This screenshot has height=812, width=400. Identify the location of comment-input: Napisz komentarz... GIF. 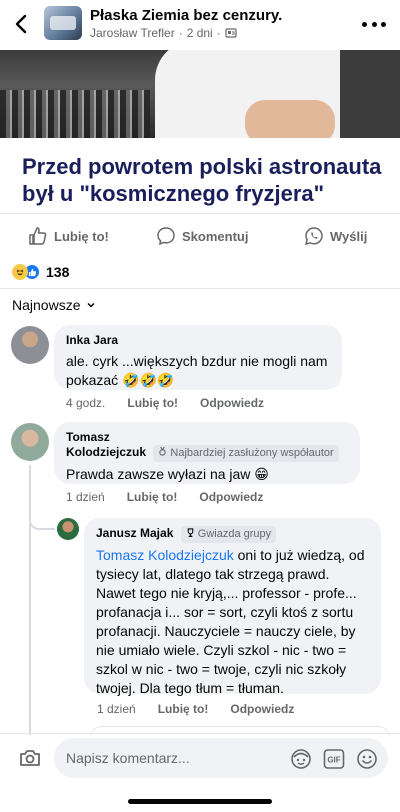
(221, 758).